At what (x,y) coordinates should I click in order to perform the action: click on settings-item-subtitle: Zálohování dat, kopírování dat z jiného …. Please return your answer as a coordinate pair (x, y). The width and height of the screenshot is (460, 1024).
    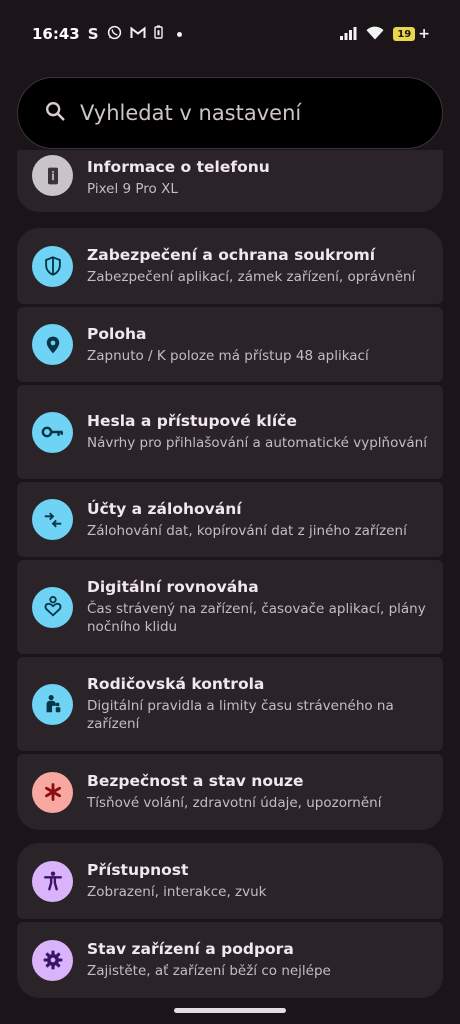
    Looking at the image, I should click on (247, 530).